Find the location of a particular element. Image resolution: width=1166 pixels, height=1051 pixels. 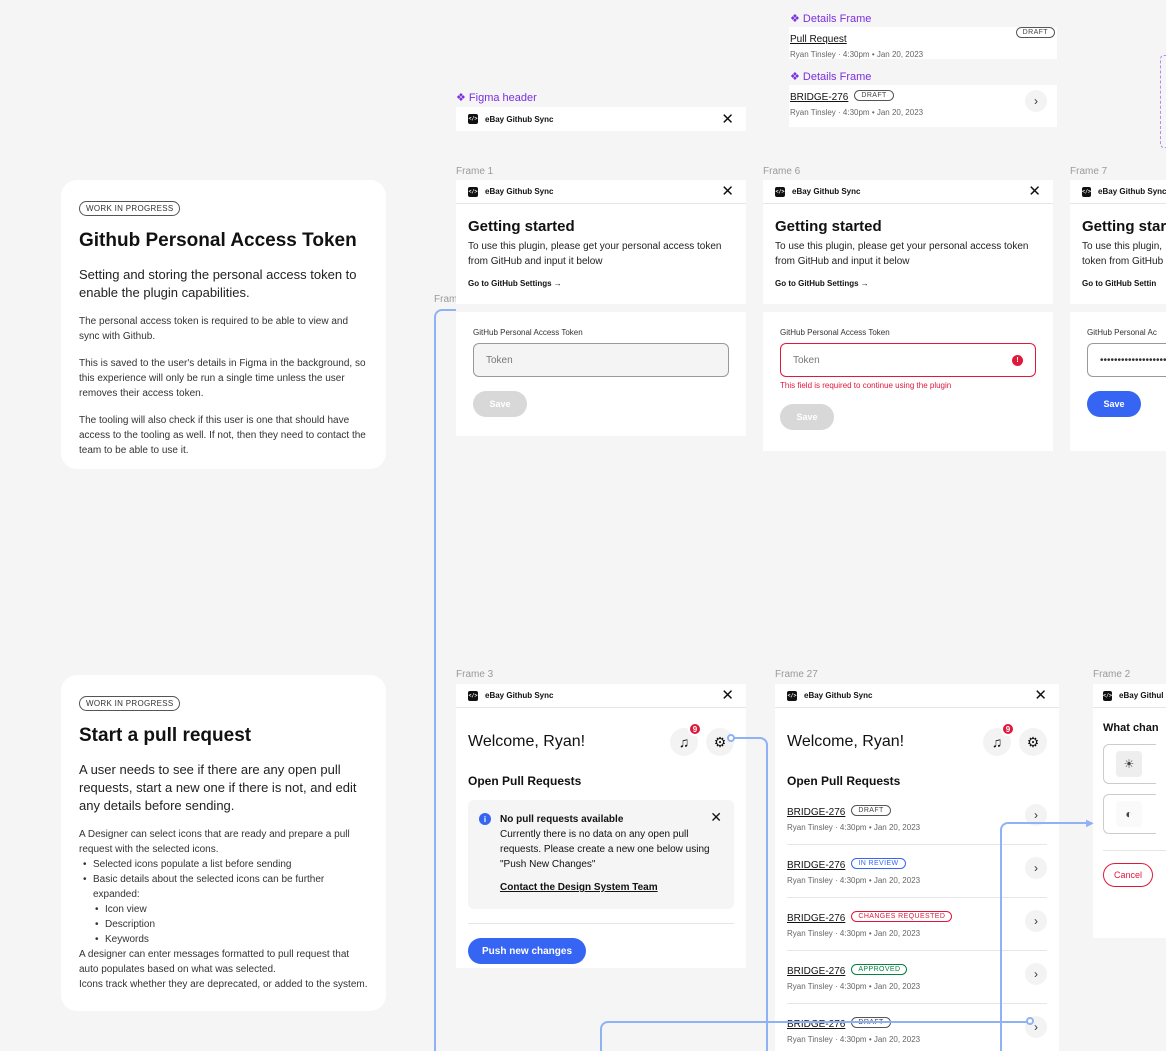

list-item: Icon view is located at coordinates (223, 909).